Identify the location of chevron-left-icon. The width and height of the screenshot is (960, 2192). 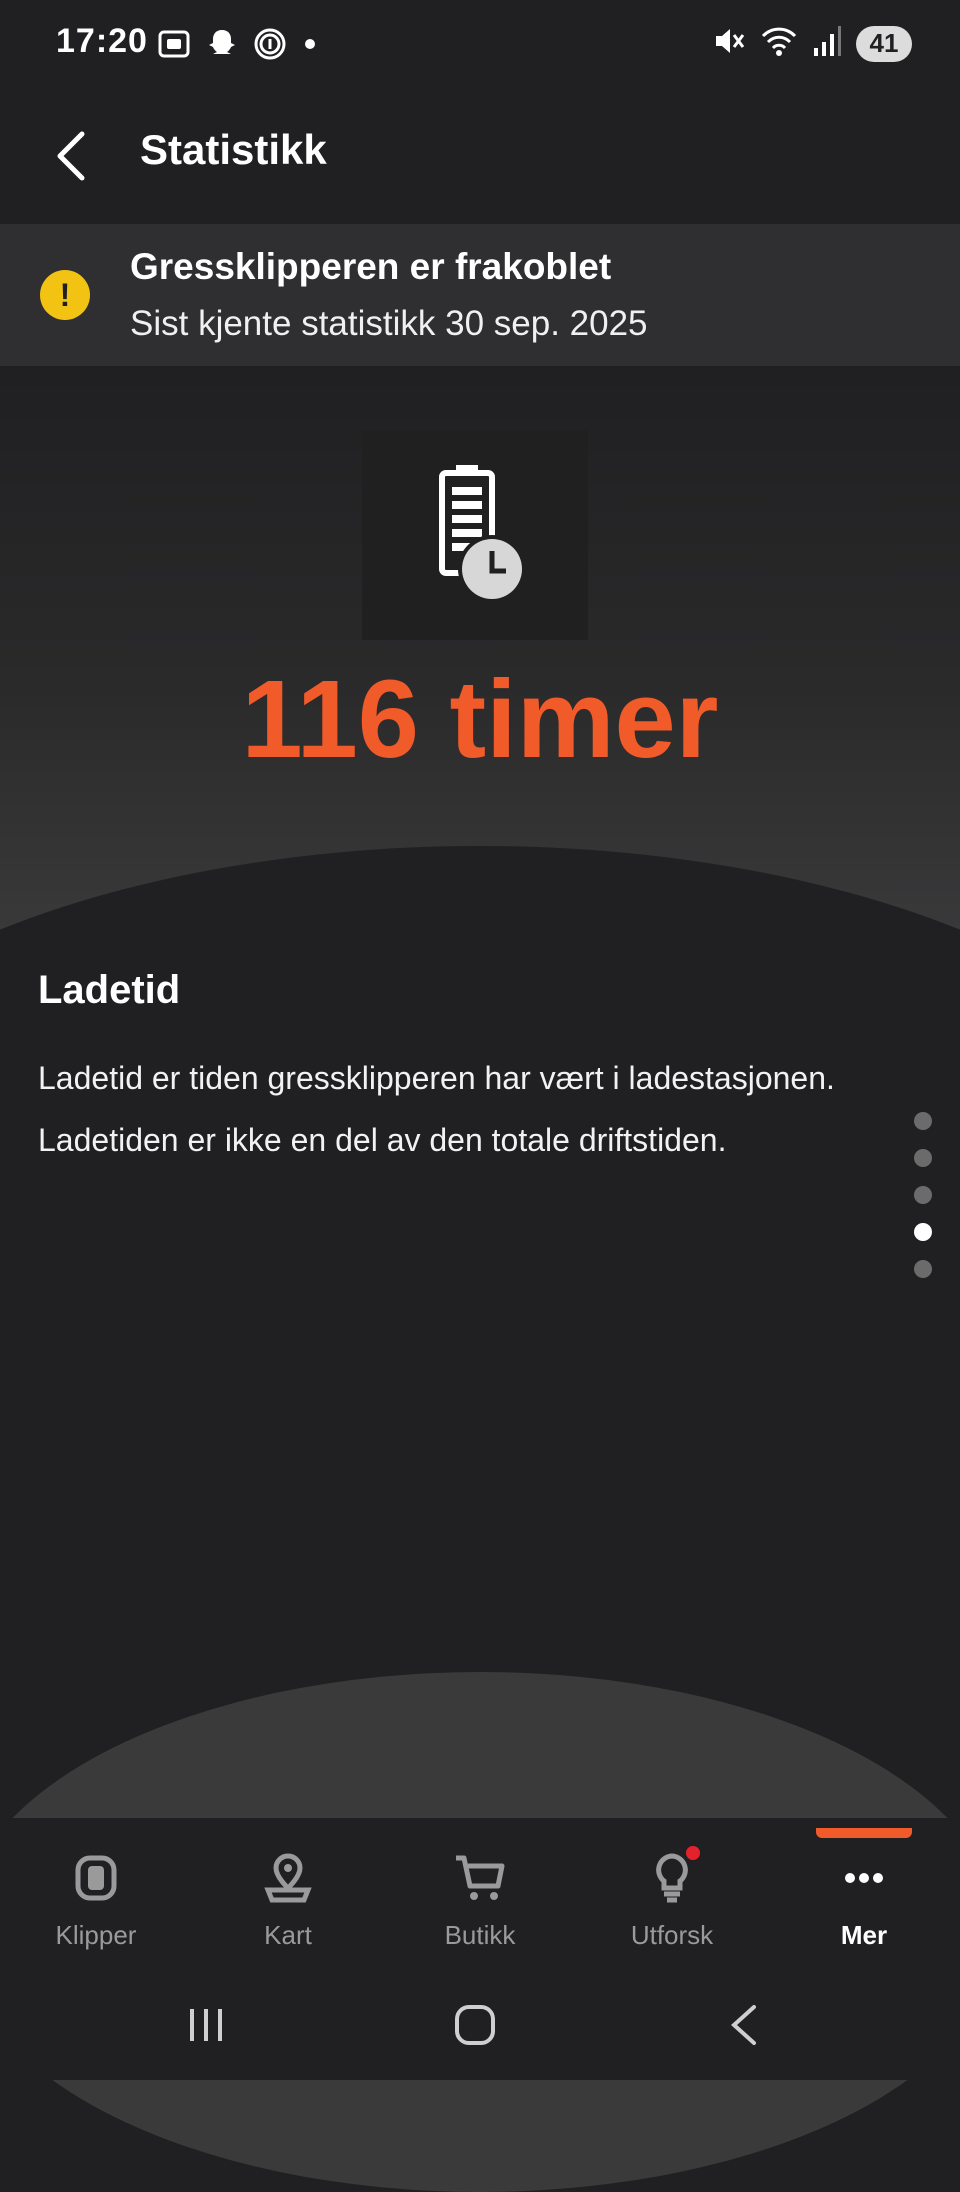
(71, 156).